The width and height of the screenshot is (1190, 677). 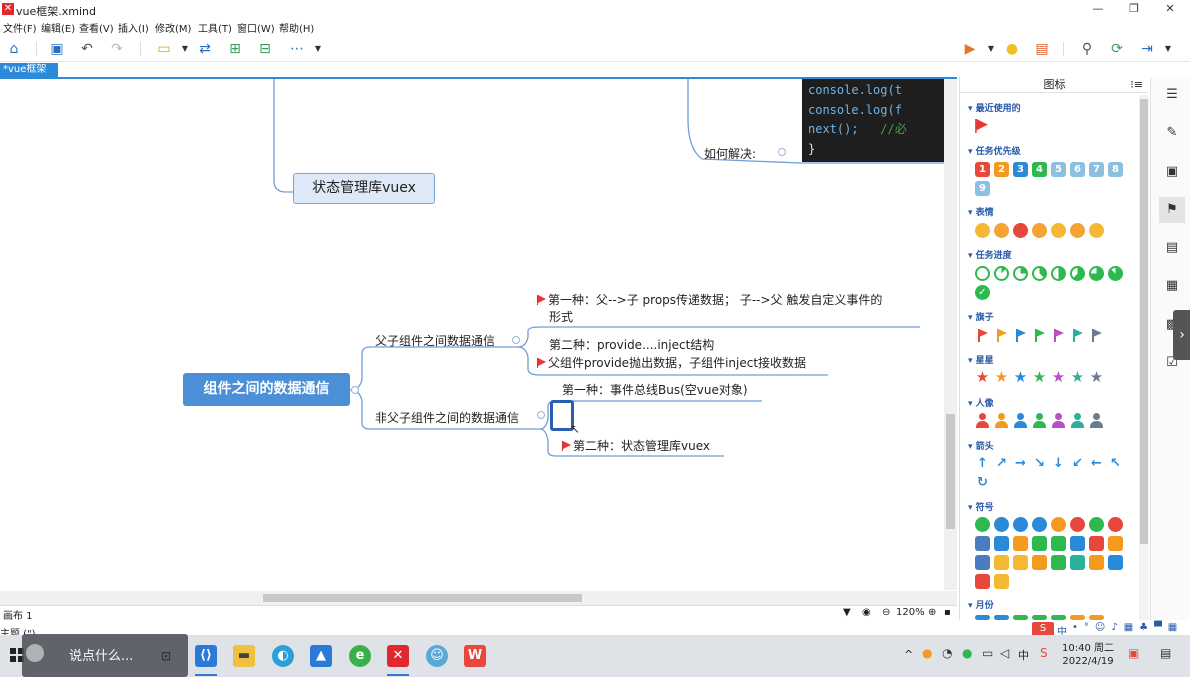 I want to click on priority-1-icon: 1, so click(x=982, y=169).